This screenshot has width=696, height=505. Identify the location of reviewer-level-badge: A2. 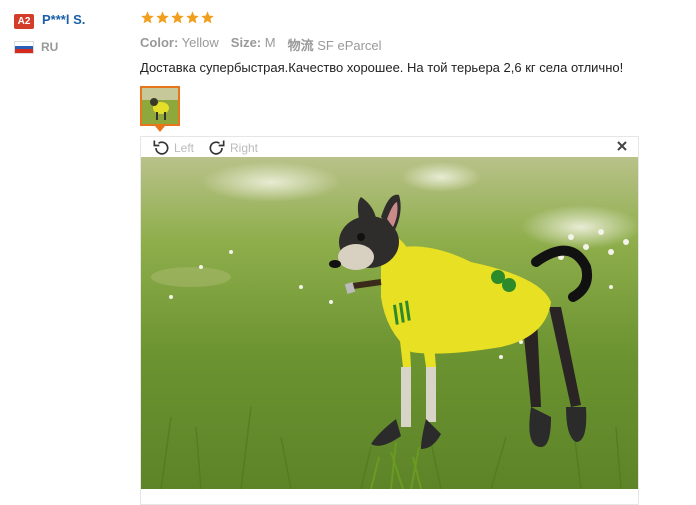
(24, 21).